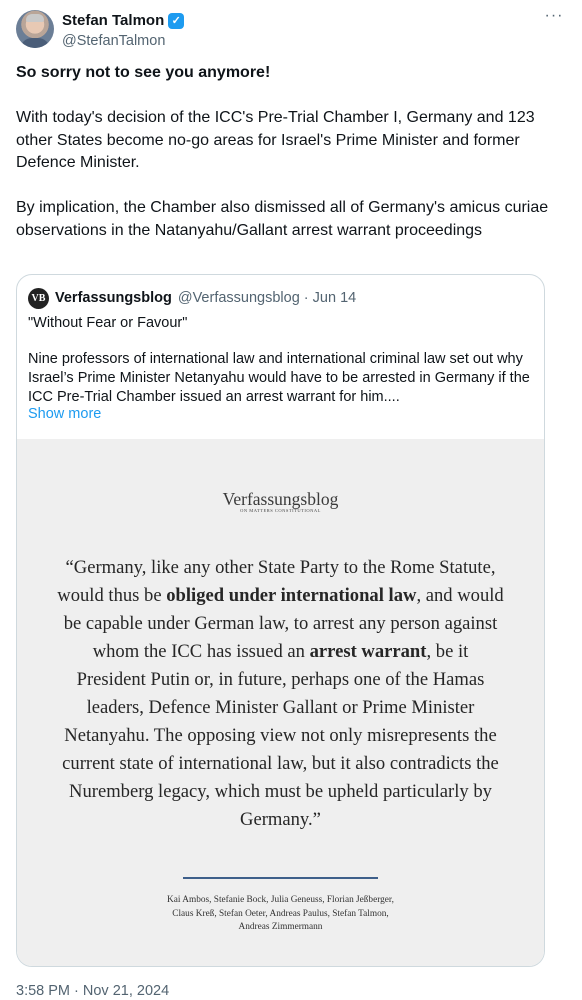 This screenshot has height=1000, width=582. What do you see at coordinates (291, 29) in the screenshot?
I see `tweet-header: Stefan Talmon ✓ @StefanTalmon ···` at bounding box center [291, 29].